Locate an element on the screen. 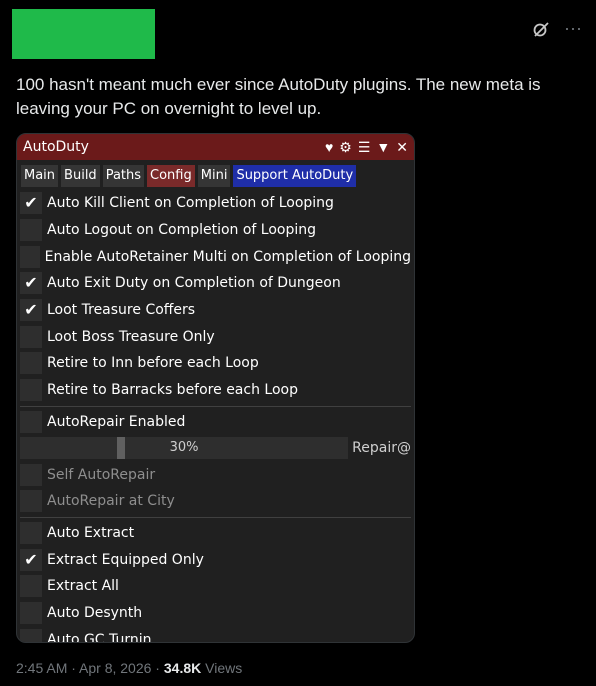  option-row: Retire to Inn before each Loop is located at coordinates (215, 363).